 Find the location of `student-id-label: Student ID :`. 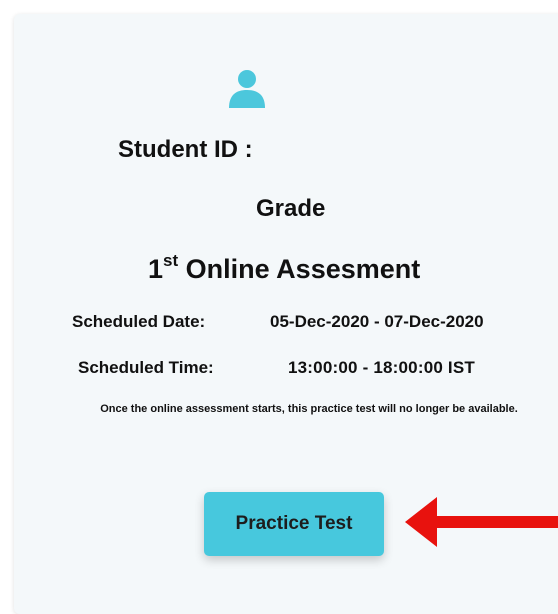

student-id-label: Student ID : is located at coordinates (185, 149).